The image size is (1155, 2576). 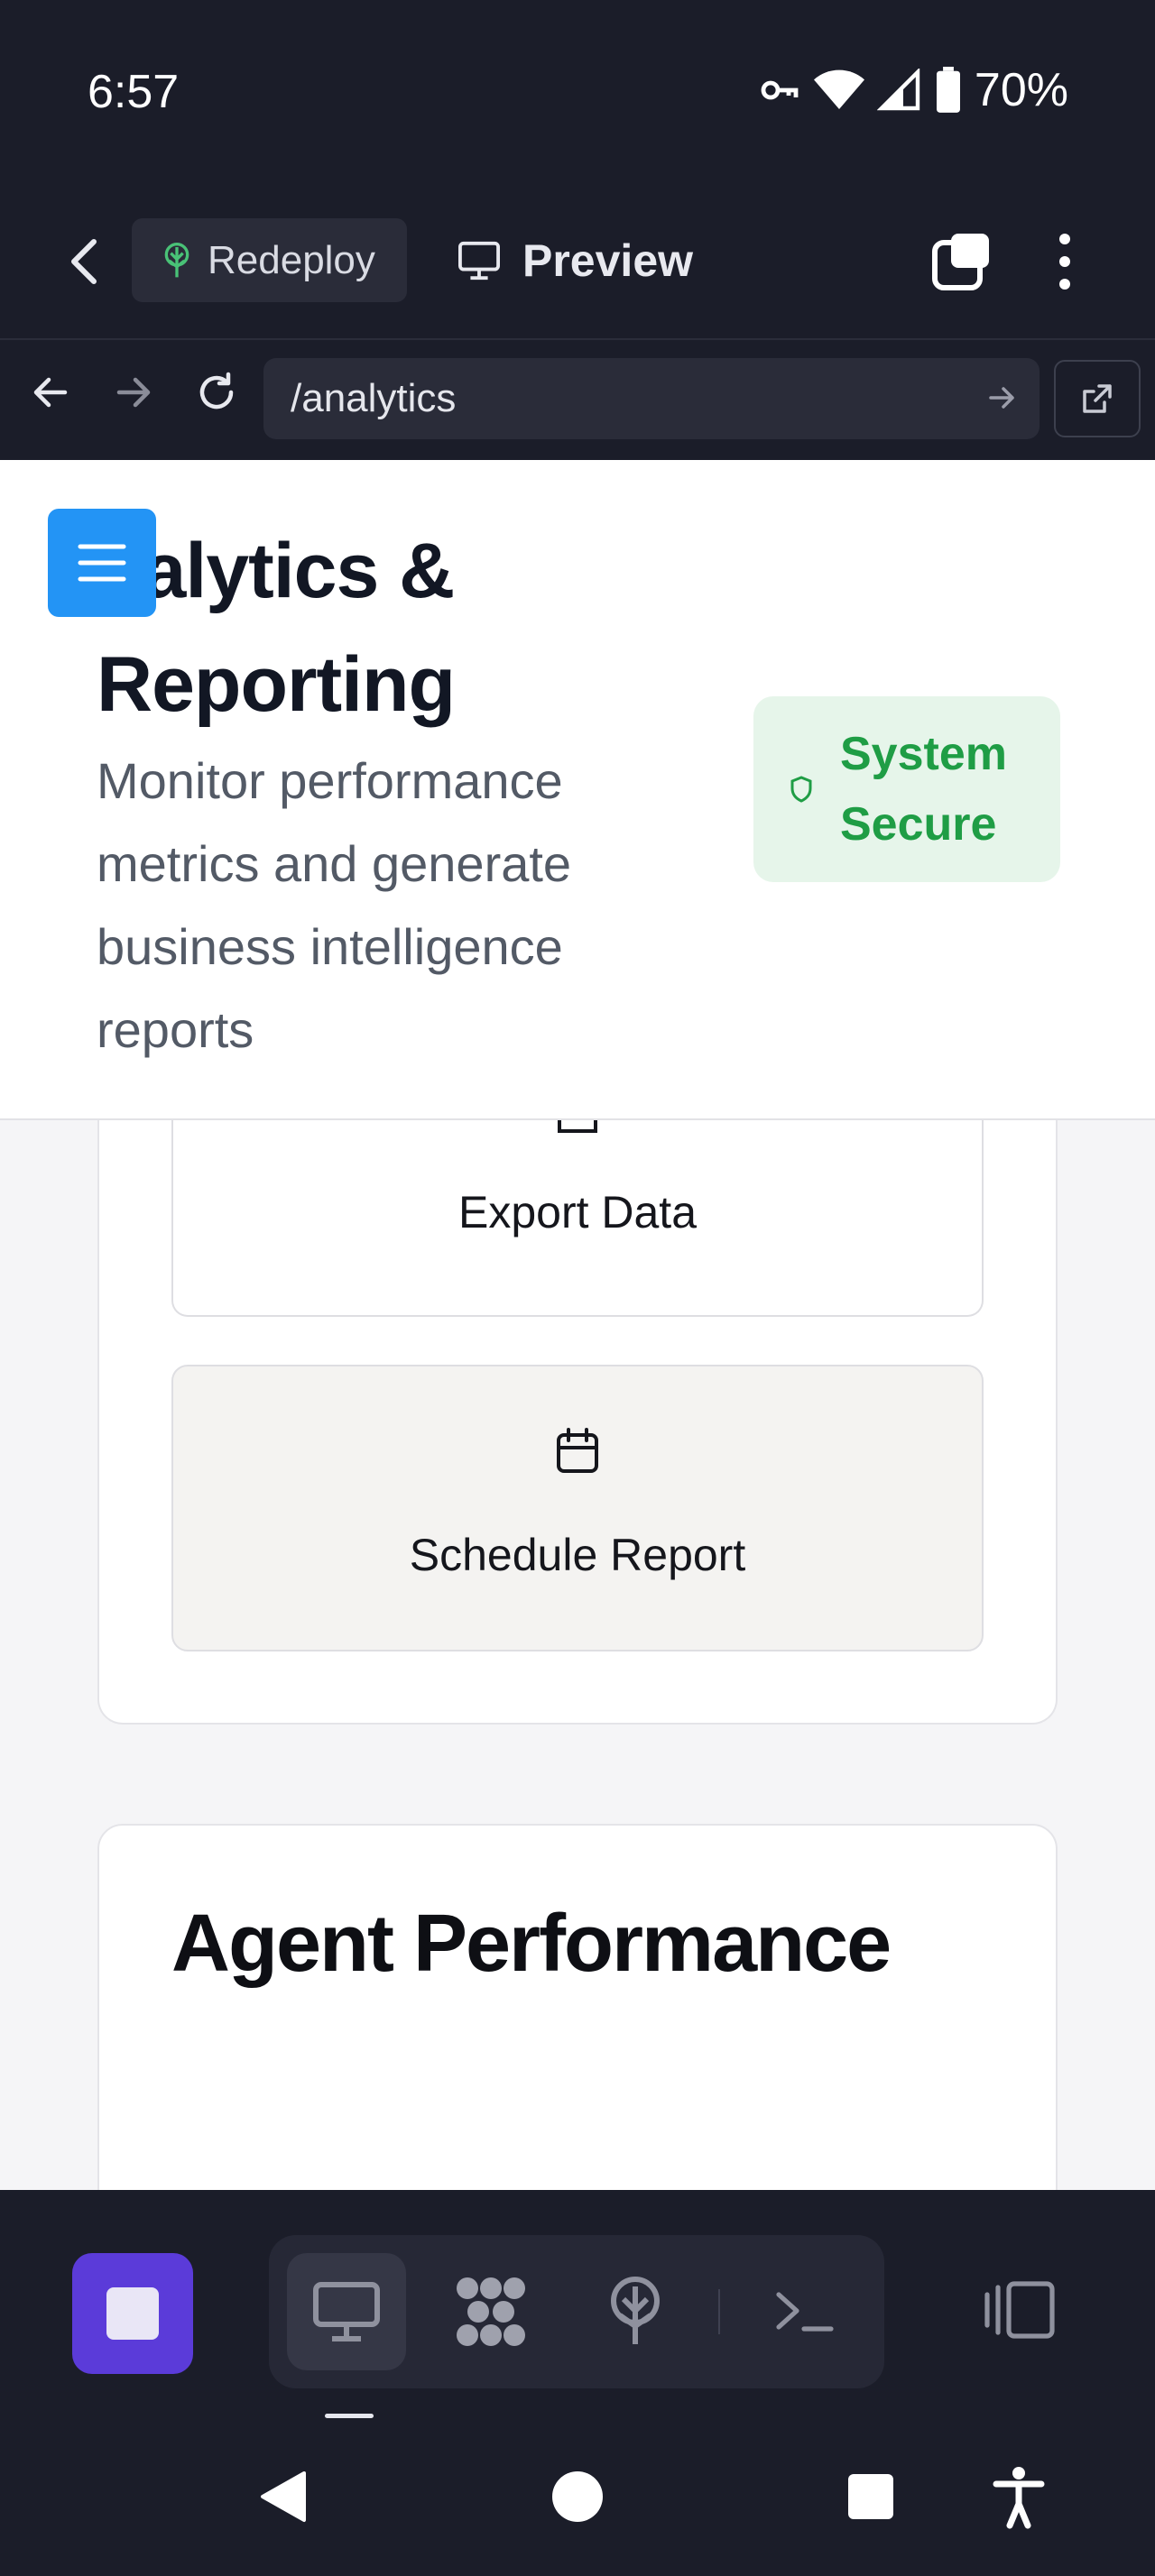 I want to click on status-time: 6:57, so click(x=134, y=92).